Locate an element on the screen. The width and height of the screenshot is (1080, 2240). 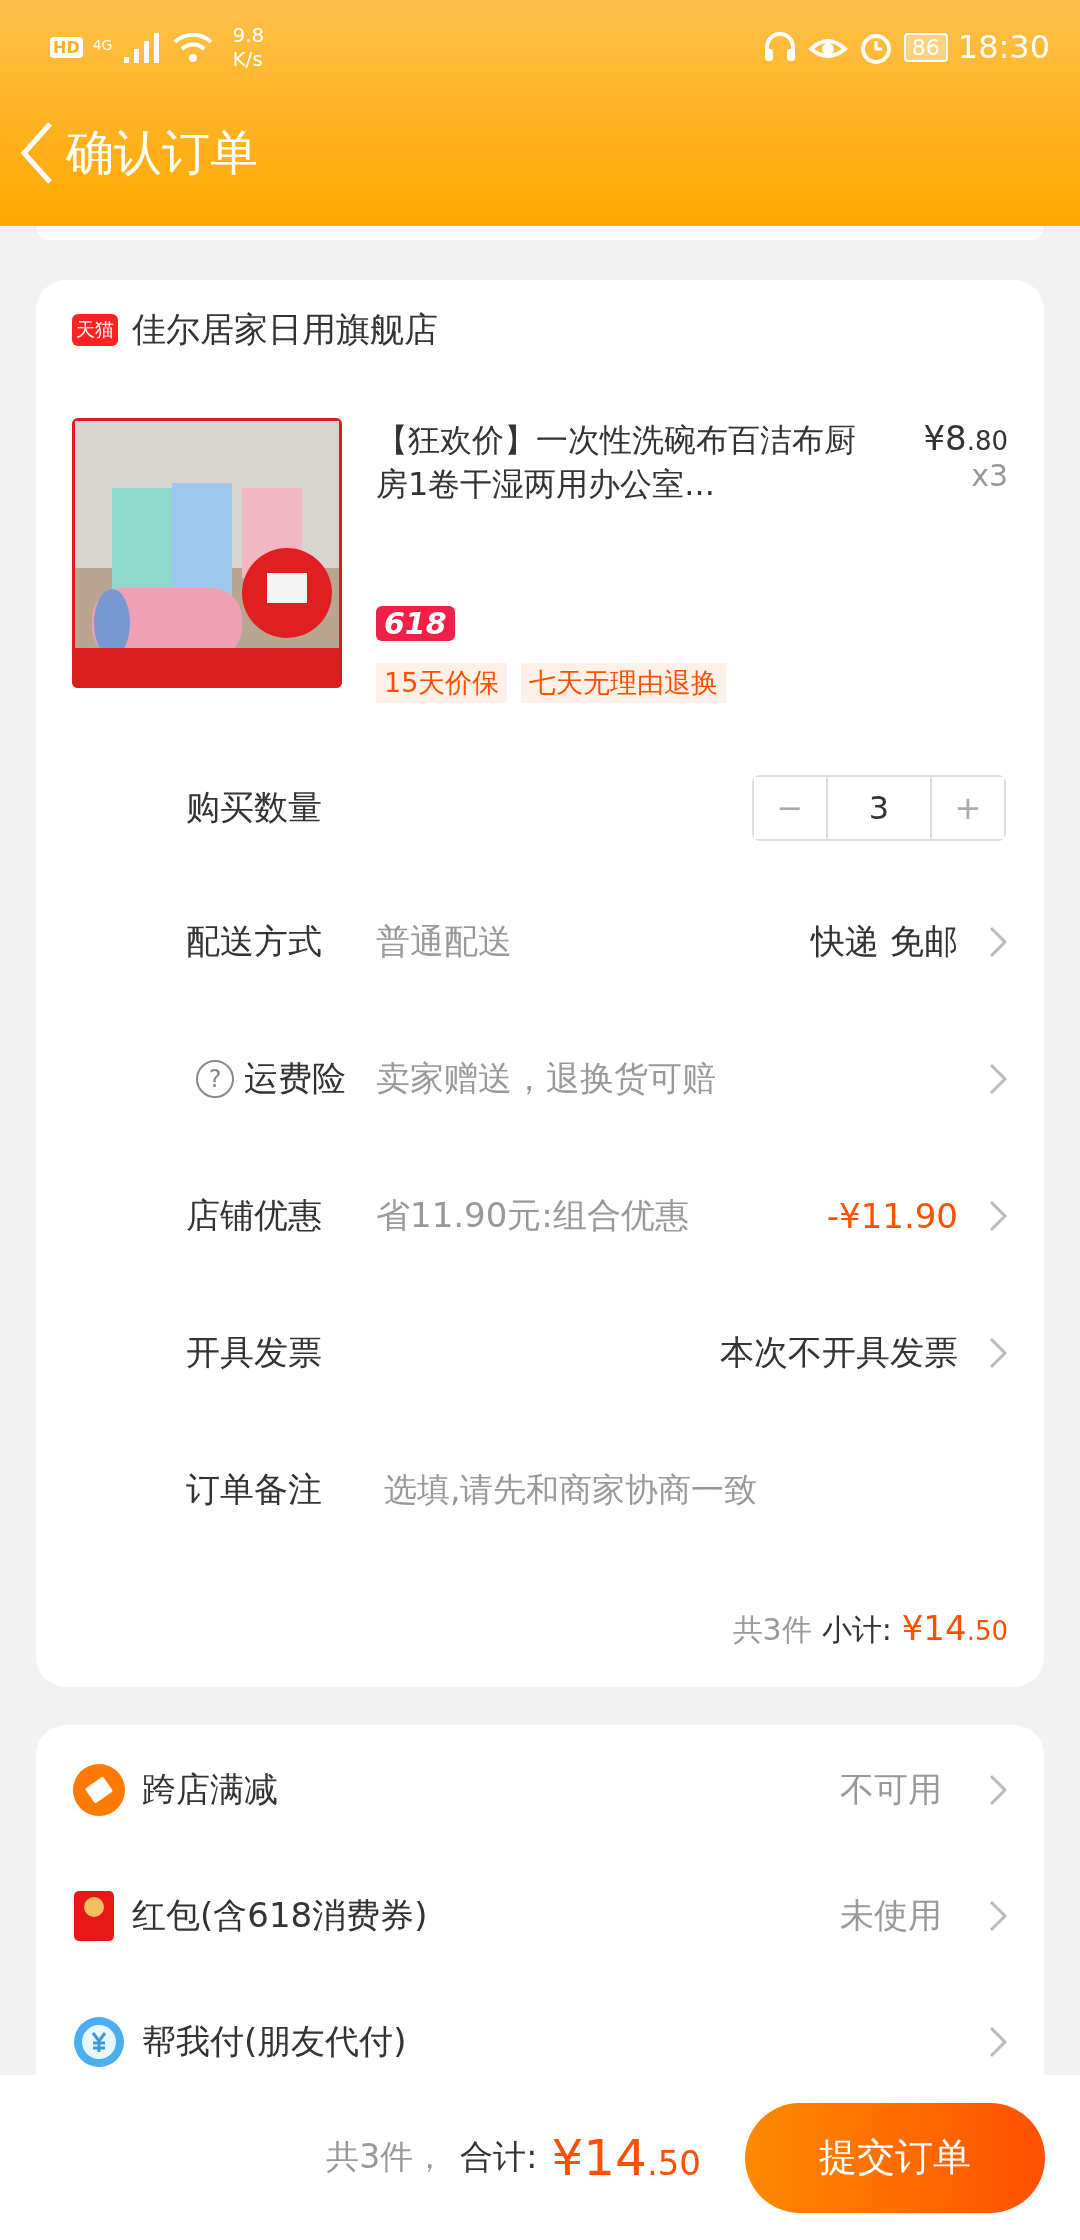
item-quantity: x3 is located at coordinates (989, 475).